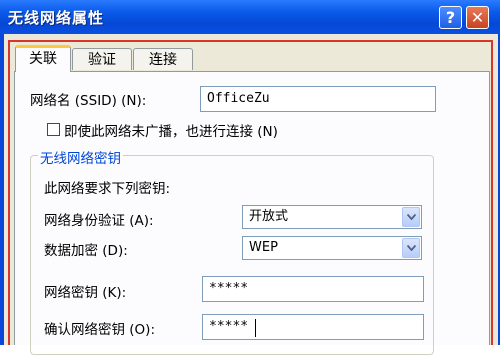 The width and height of the screenshot is (500, 355). I want to click on help-icon: ?, so click(450, 17).